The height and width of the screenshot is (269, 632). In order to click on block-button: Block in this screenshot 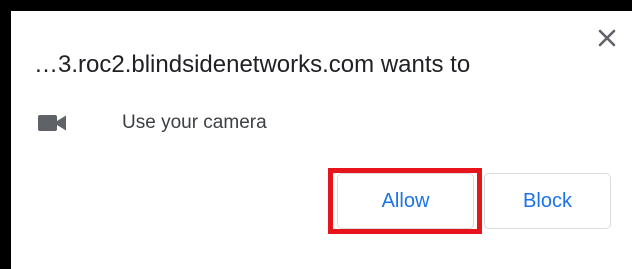, I will do `click(547, 201)`.